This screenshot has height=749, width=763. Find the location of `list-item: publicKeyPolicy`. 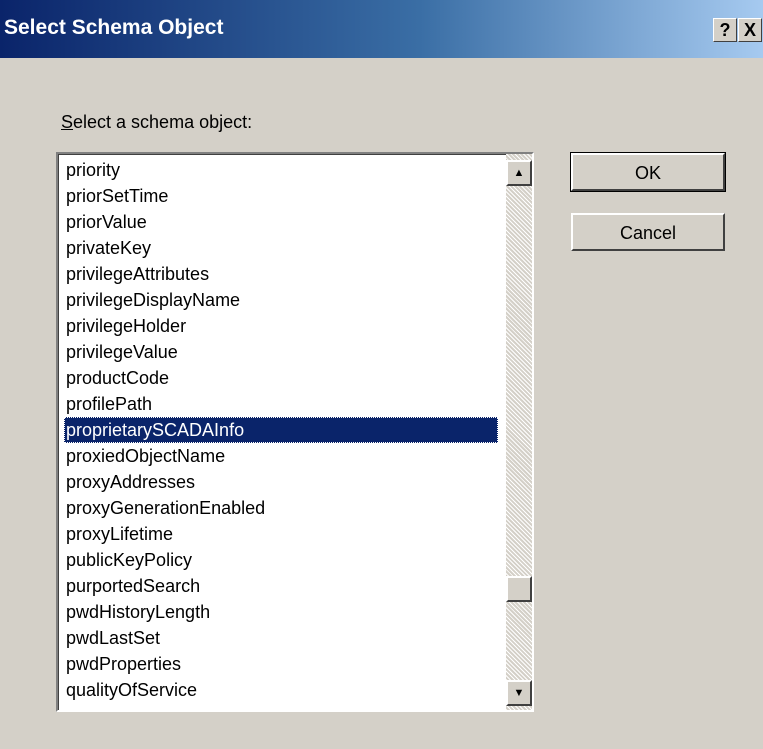

list-item: publicKeyPolicy is located at coordinates (281, 560).